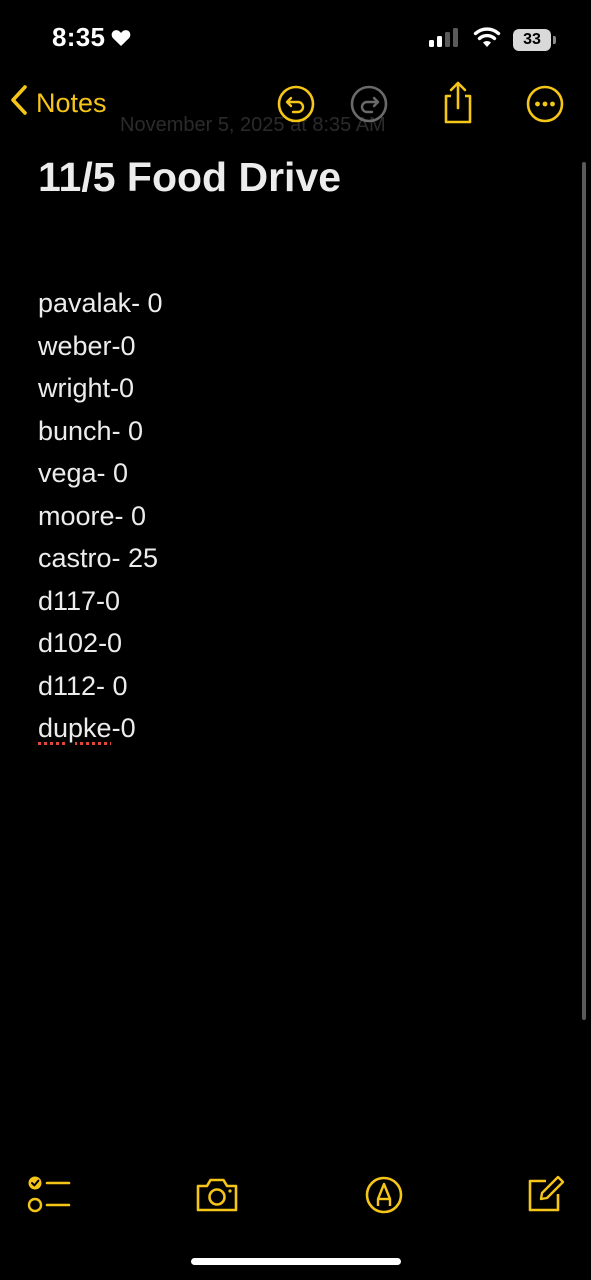 The image size is (591, 1280). Describe the element at coordinates (253, 125) in the screenshot. I see `note-date-faded: November 5, 2025 at 8:35 AM` at that location.